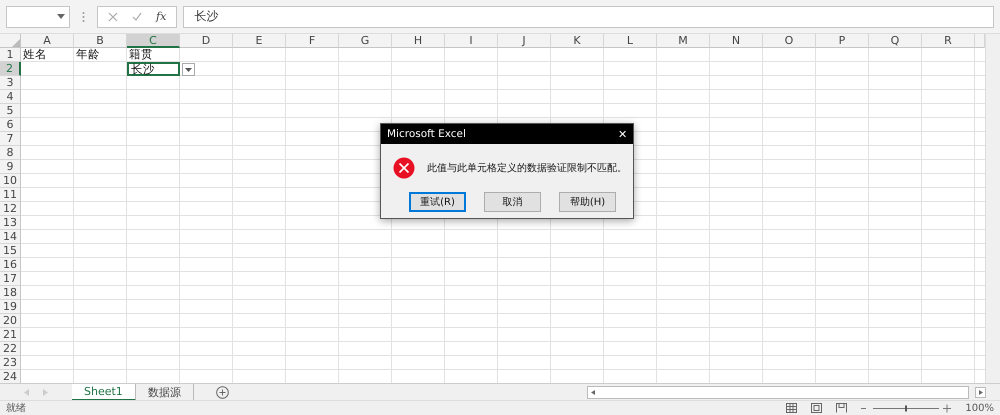 This screenshot has width=1000, height=415. Describe the element at coordinates (10, 307) in the screenshot. I see `row-header: 19` at that location.